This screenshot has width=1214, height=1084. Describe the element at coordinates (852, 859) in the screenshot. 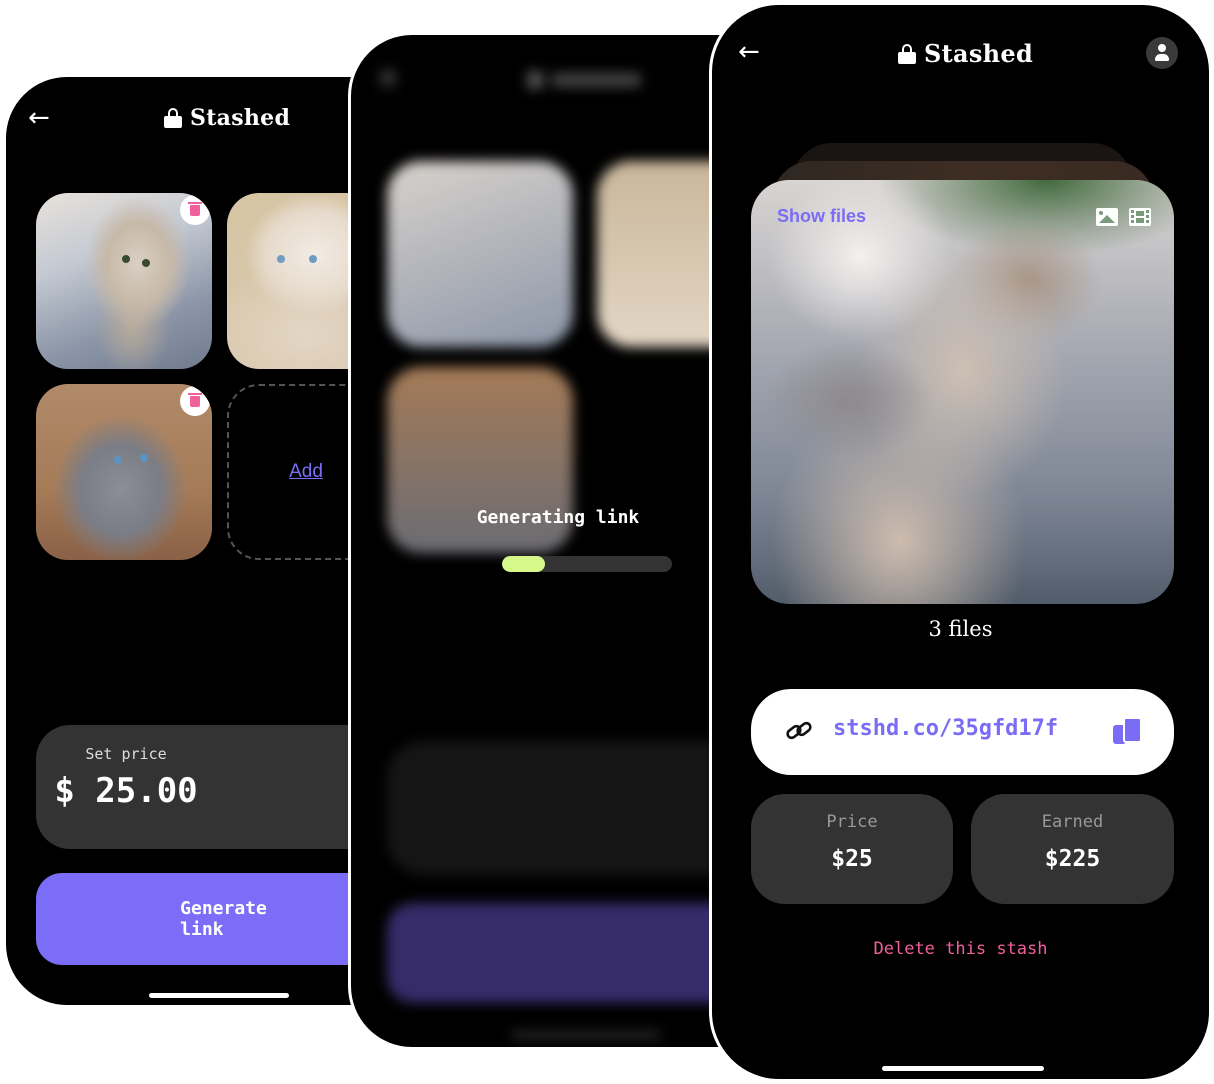

I see `price-stat-value: $25` at that location.